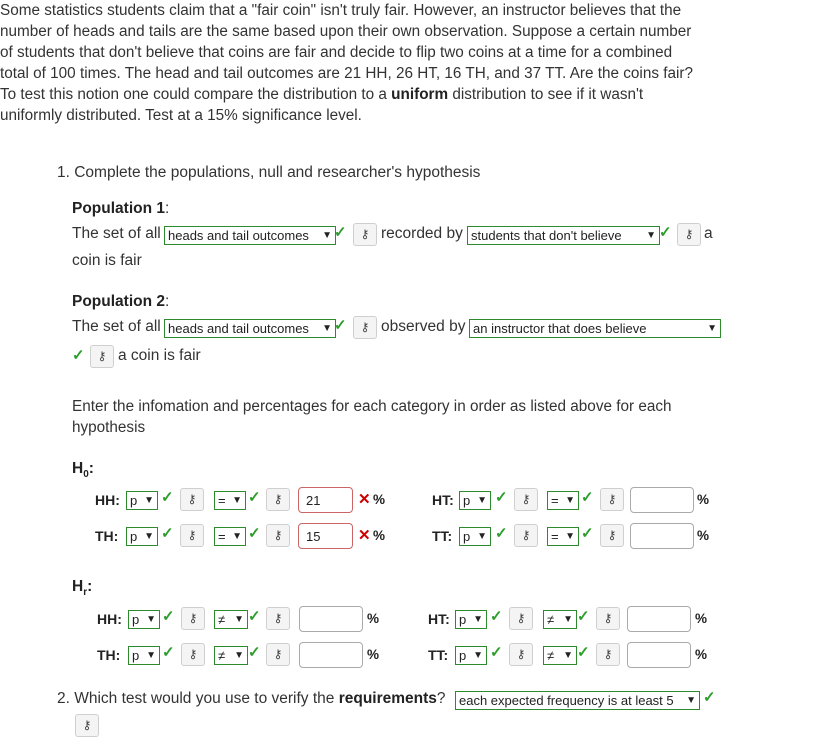 The width and height of the screenshot is (827, 751). I want to click on h0-hh-percent: %, so click(379, 499).